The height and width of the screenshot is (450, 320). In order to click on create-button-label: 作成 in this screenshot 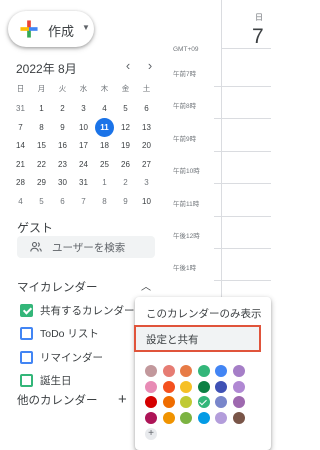, I will do `click(61, 31)`.